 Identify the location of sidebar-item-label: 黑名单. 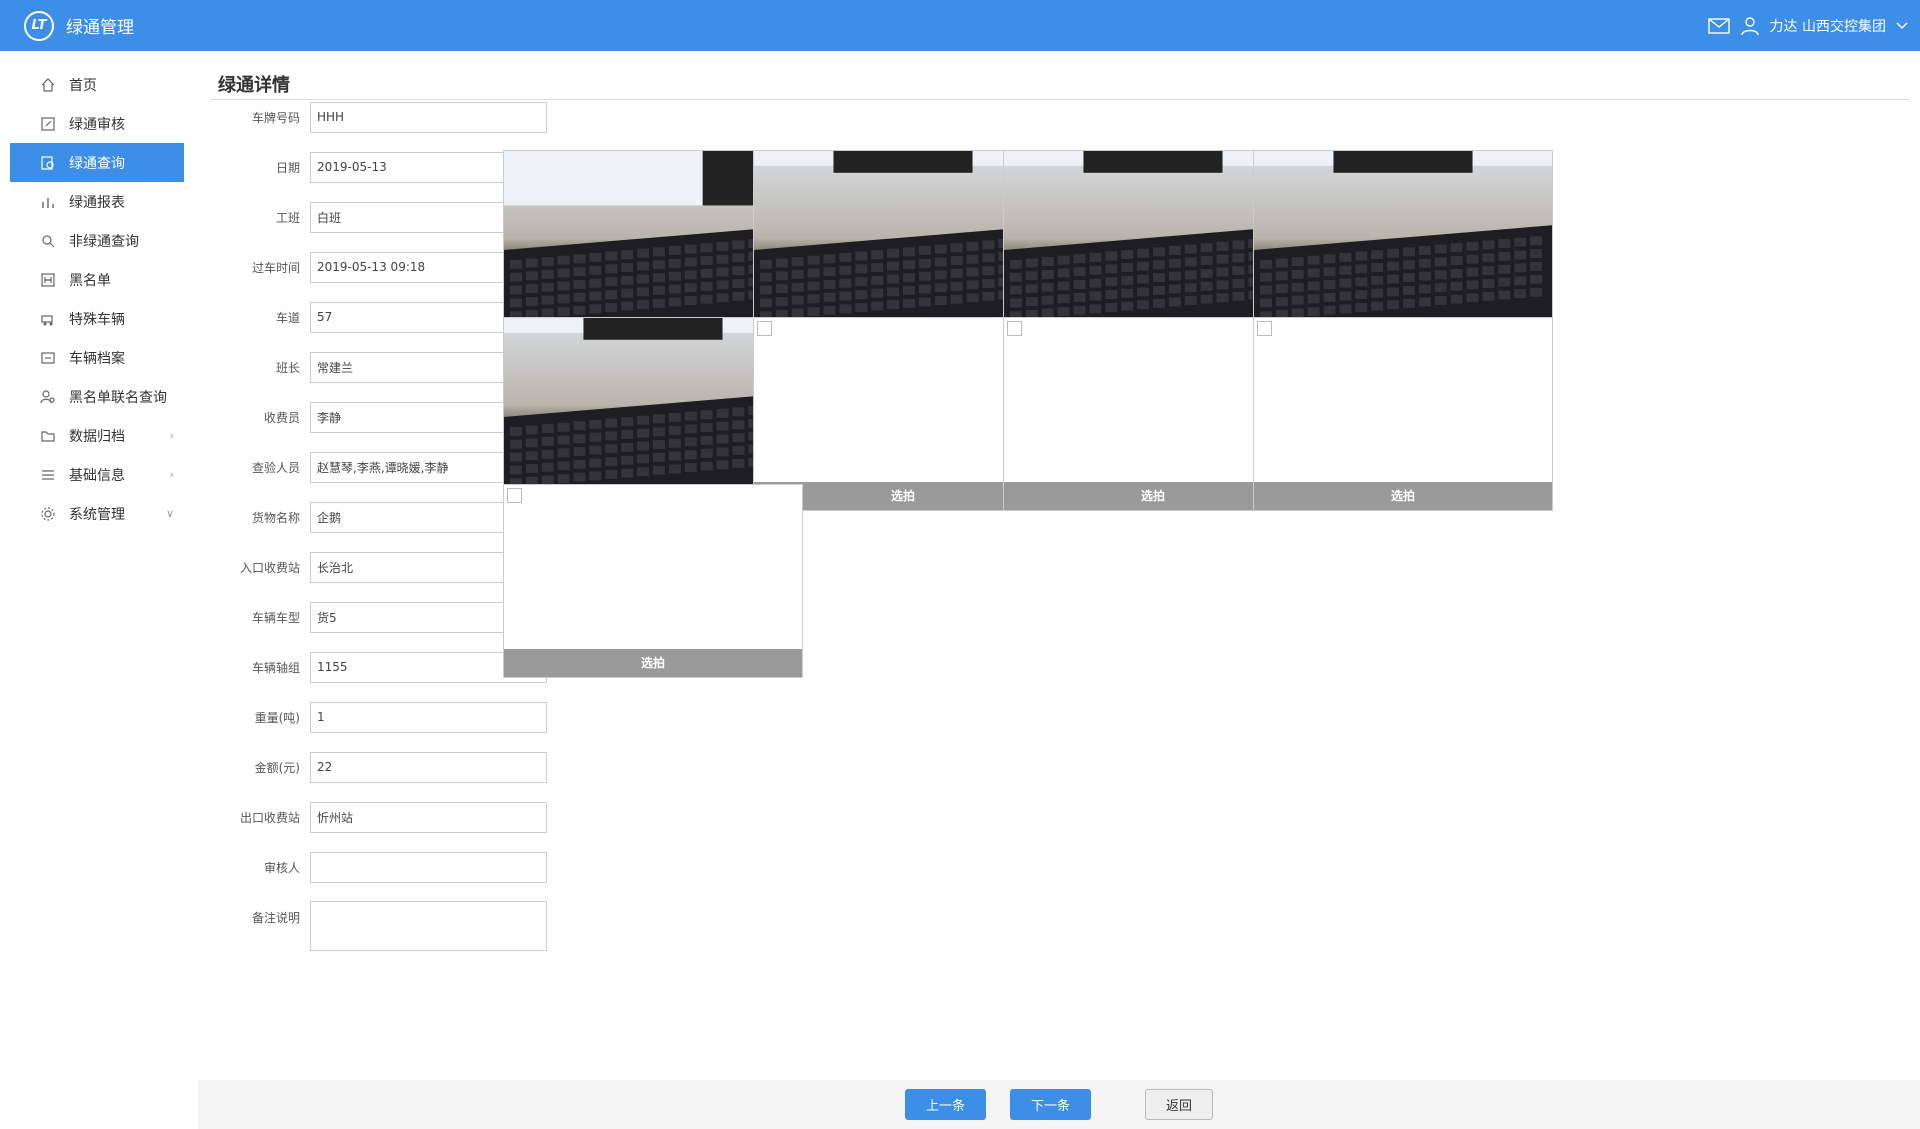
(90, 280).